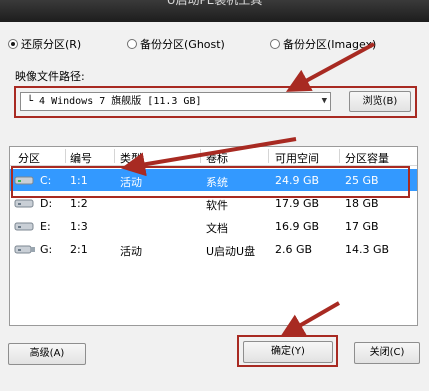  I want to click on image-path-label: 映像文件路径:, so click(50, 76).